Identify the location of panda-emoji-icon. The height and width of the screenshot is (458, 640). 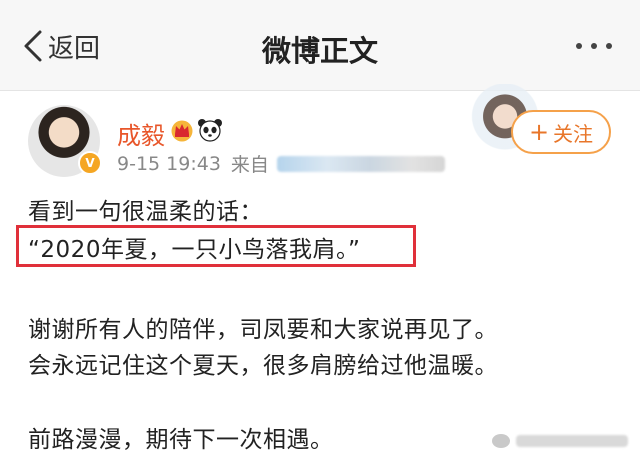
(210, 130).